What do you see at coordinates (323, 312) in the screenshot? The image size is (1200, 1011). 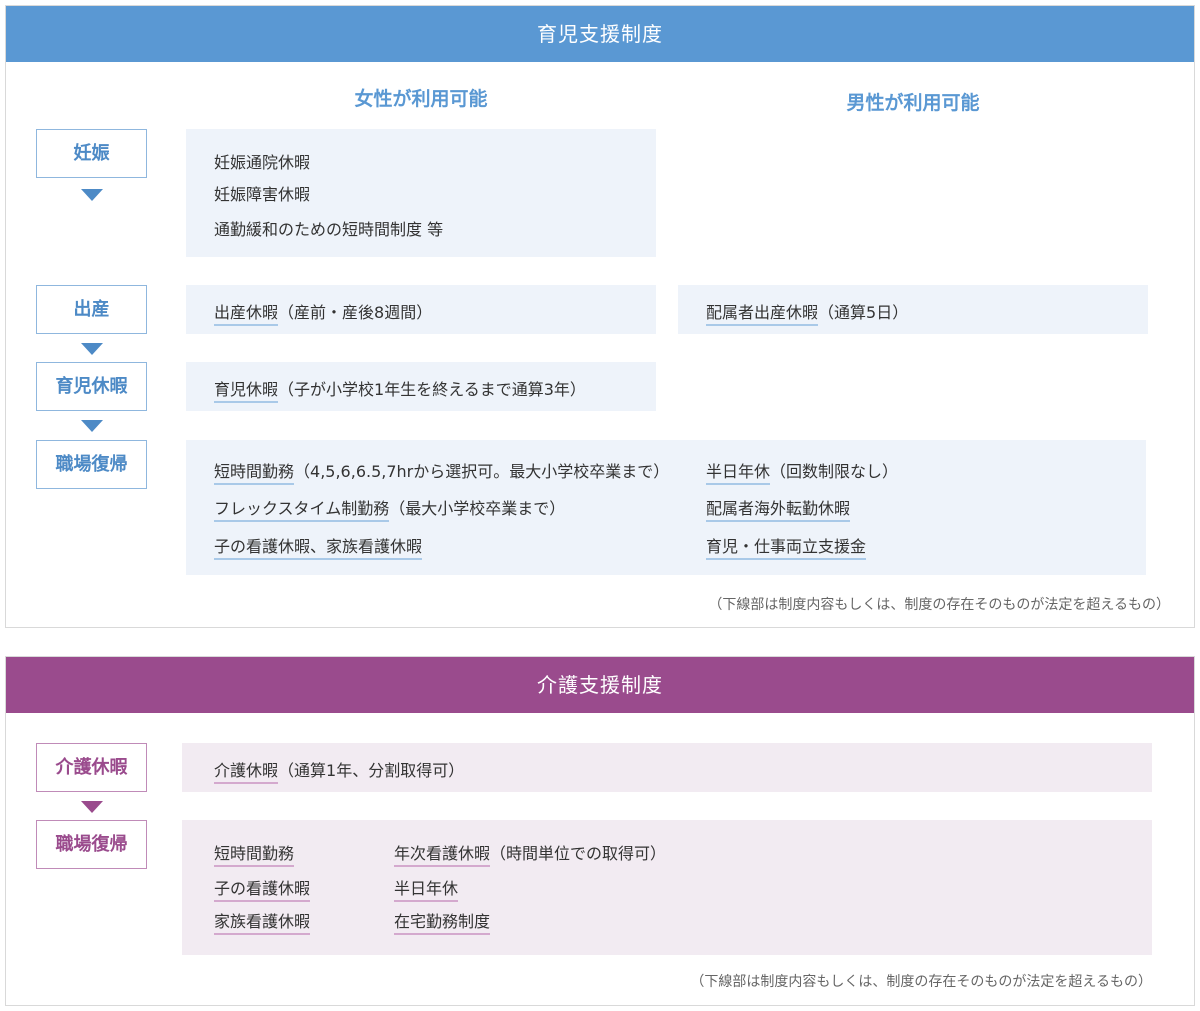 I see `maternity-leave-item: 出産休暇（産前・産後8週間）` at bounding box center [323, 312].